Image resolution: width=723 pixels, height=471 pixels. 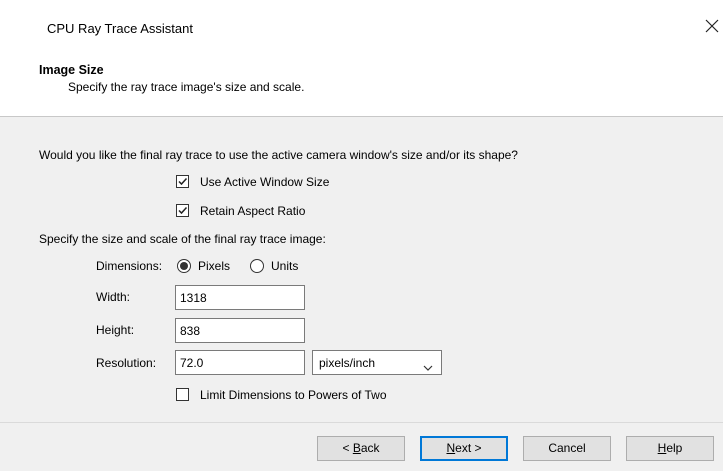 I want to click on resolution-input: 72.0, so click(x=240, y=362).